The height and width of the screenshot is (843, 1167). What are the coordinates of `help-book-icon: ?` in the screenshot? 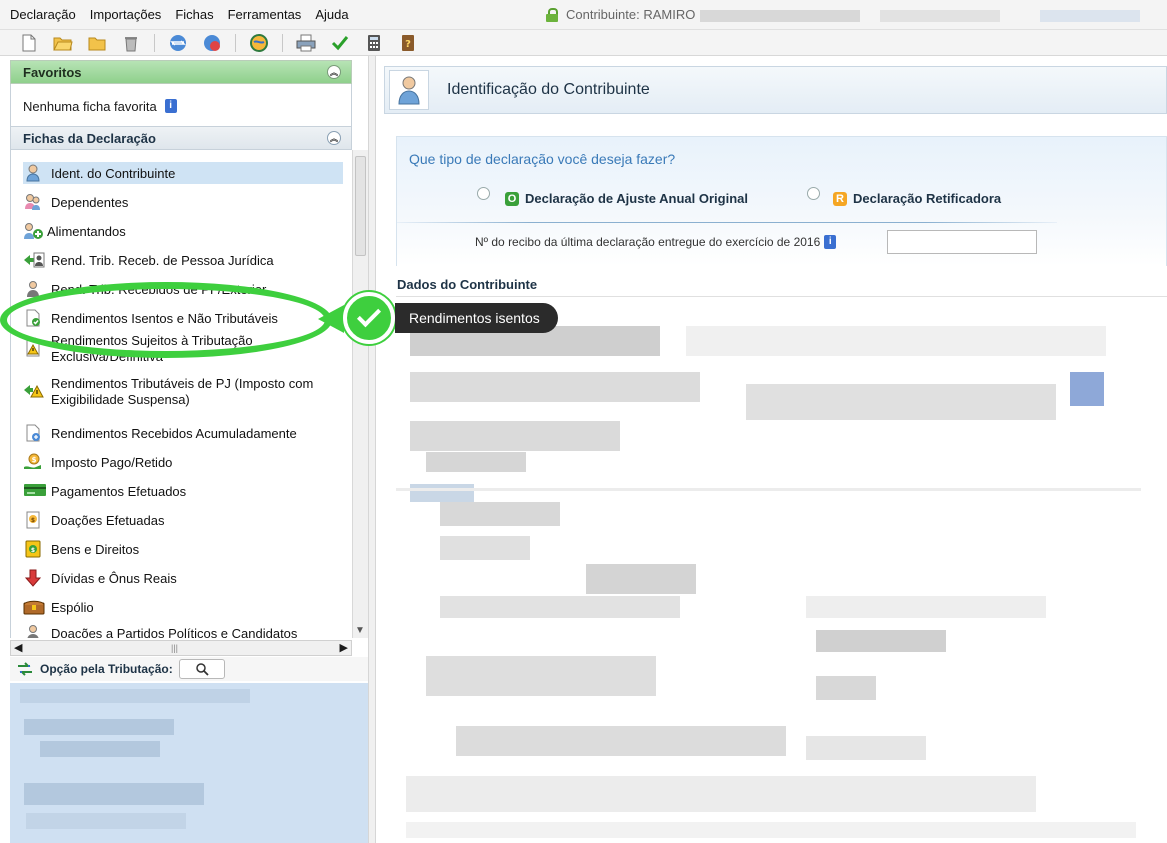 It's located at (408, 43).